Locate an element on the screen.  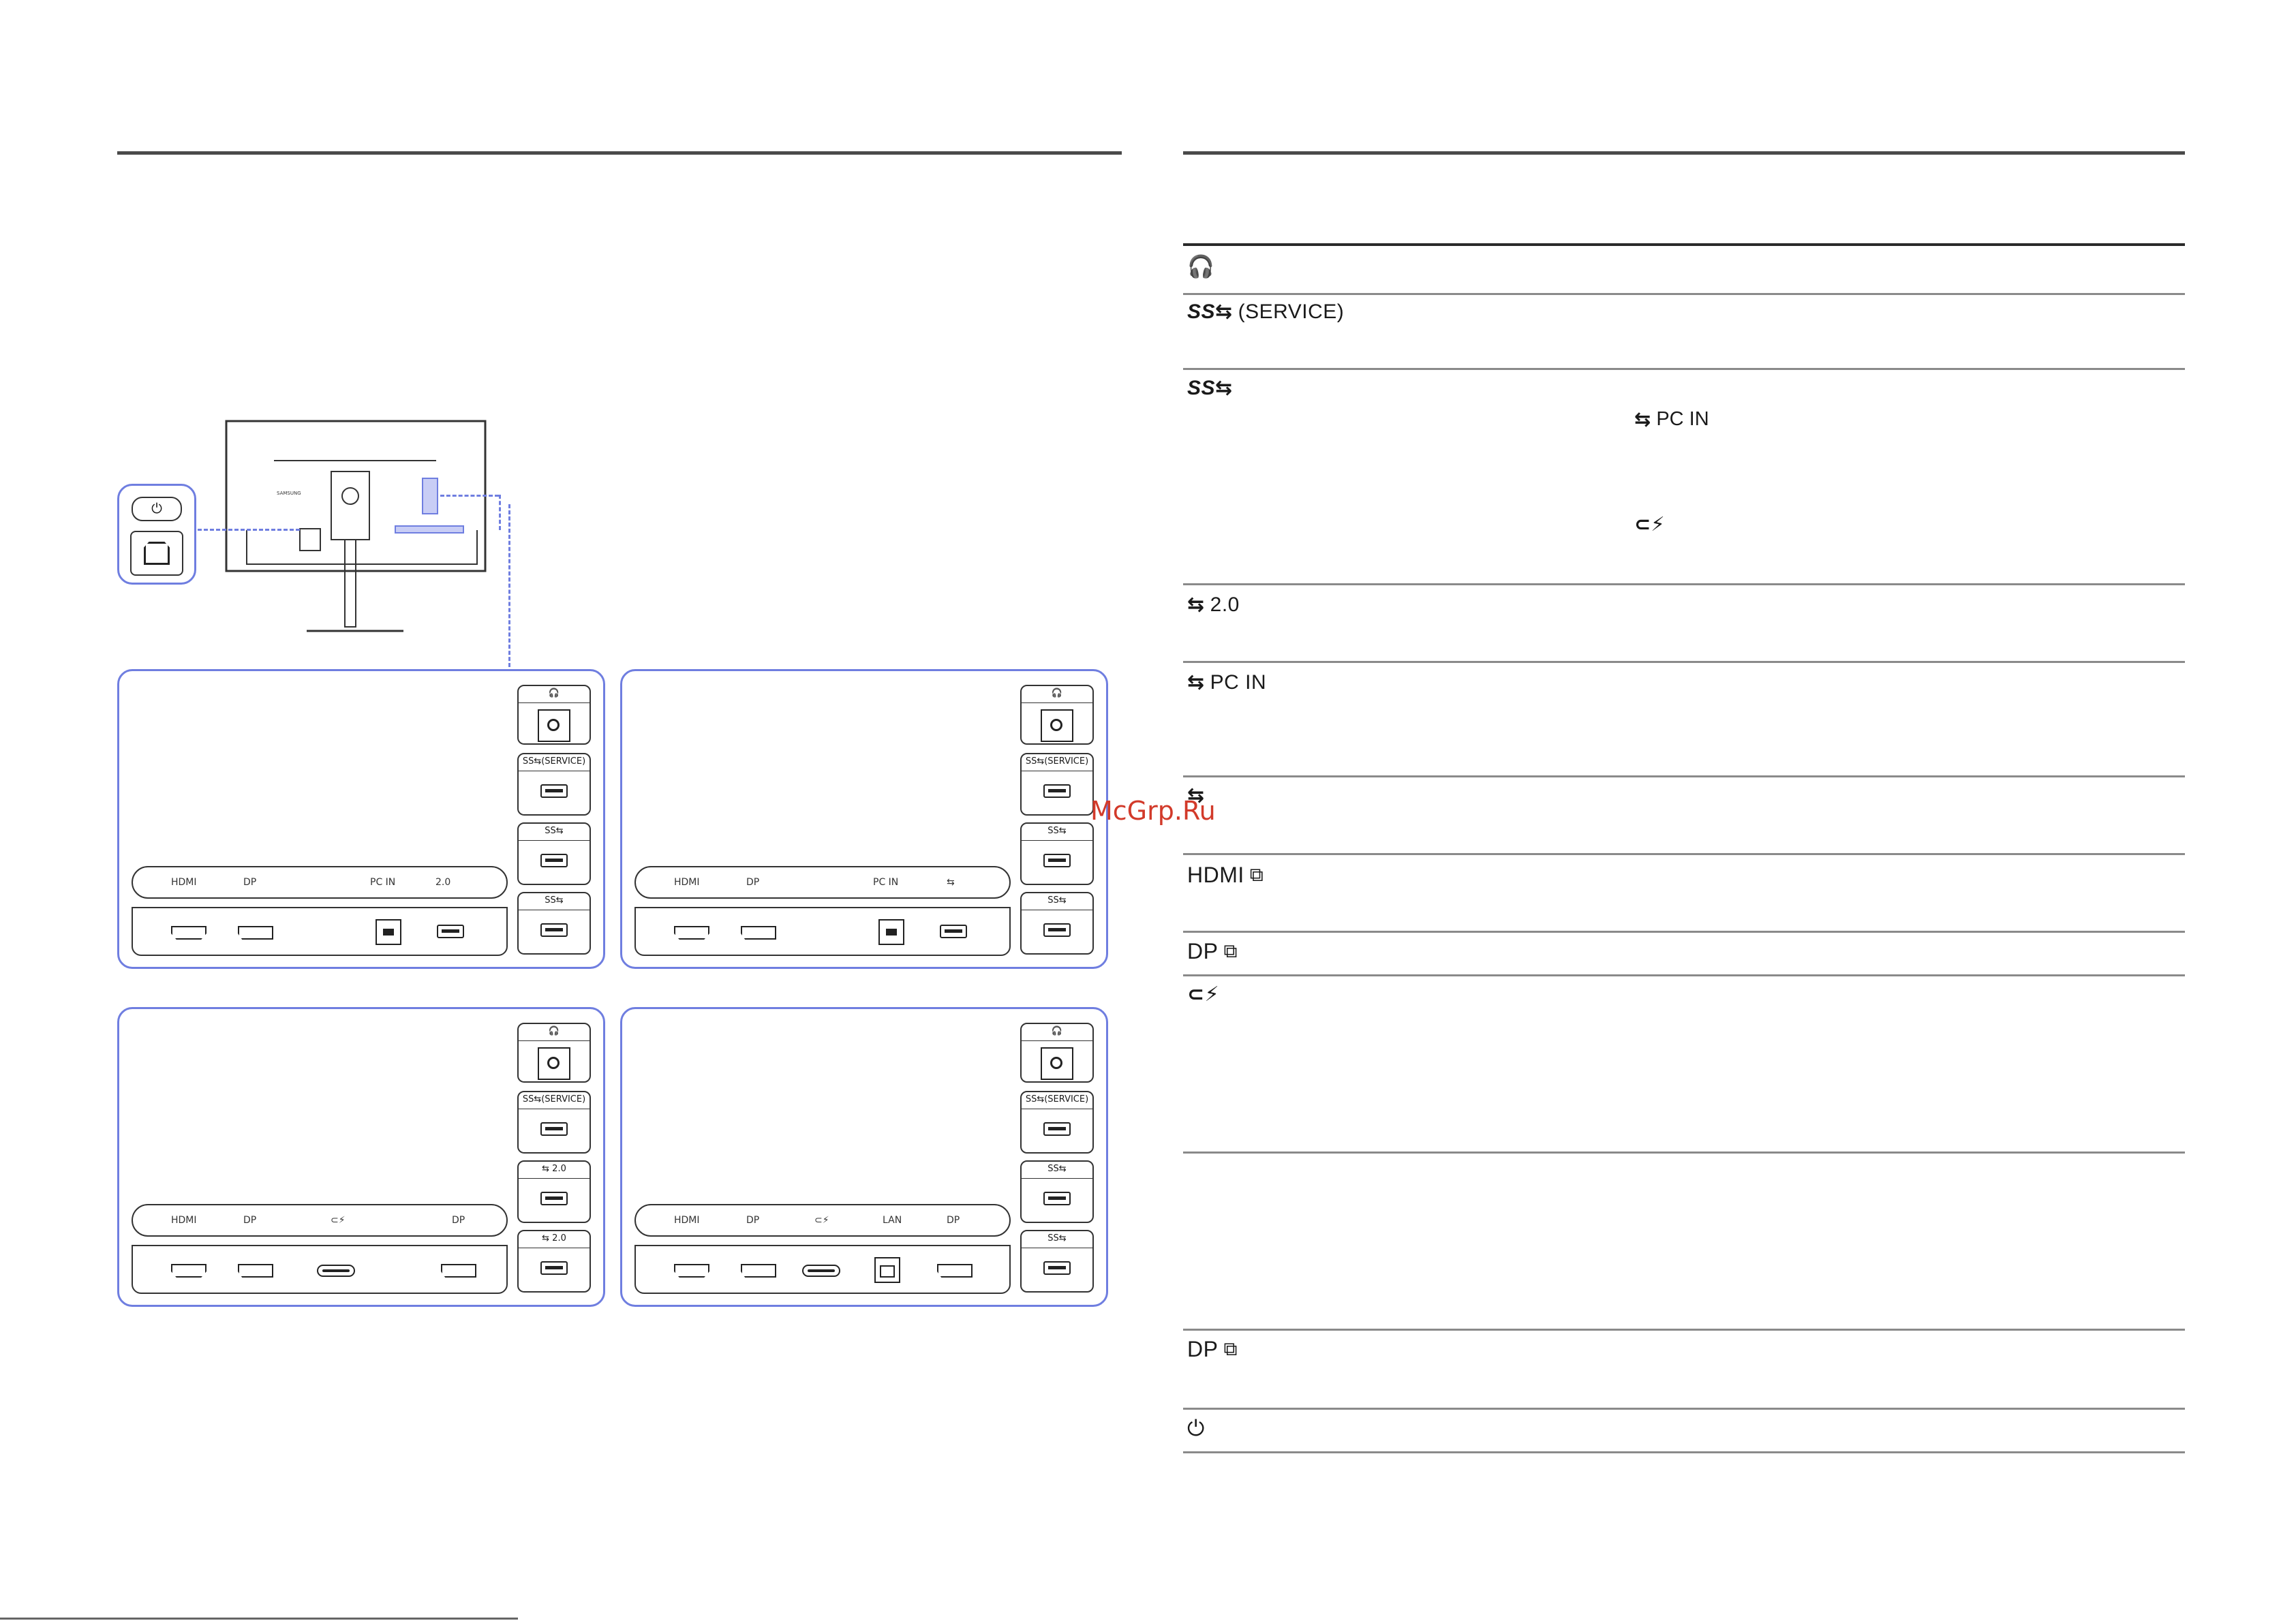
table-row-pc-in: ⇆ PC IN is located at coordinates (1226, 682).